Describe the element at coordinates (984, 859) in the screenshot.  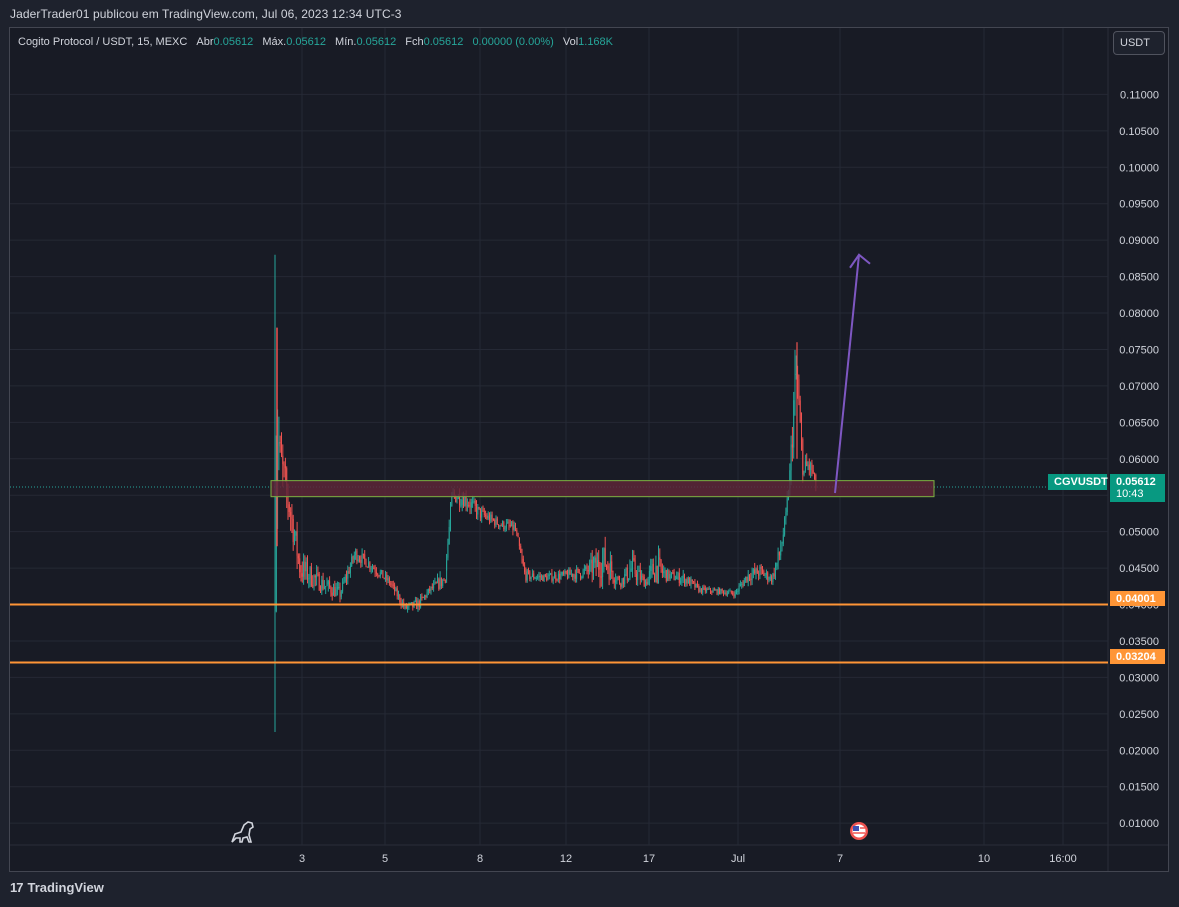
I see `x-tick-label: 10` at that location.